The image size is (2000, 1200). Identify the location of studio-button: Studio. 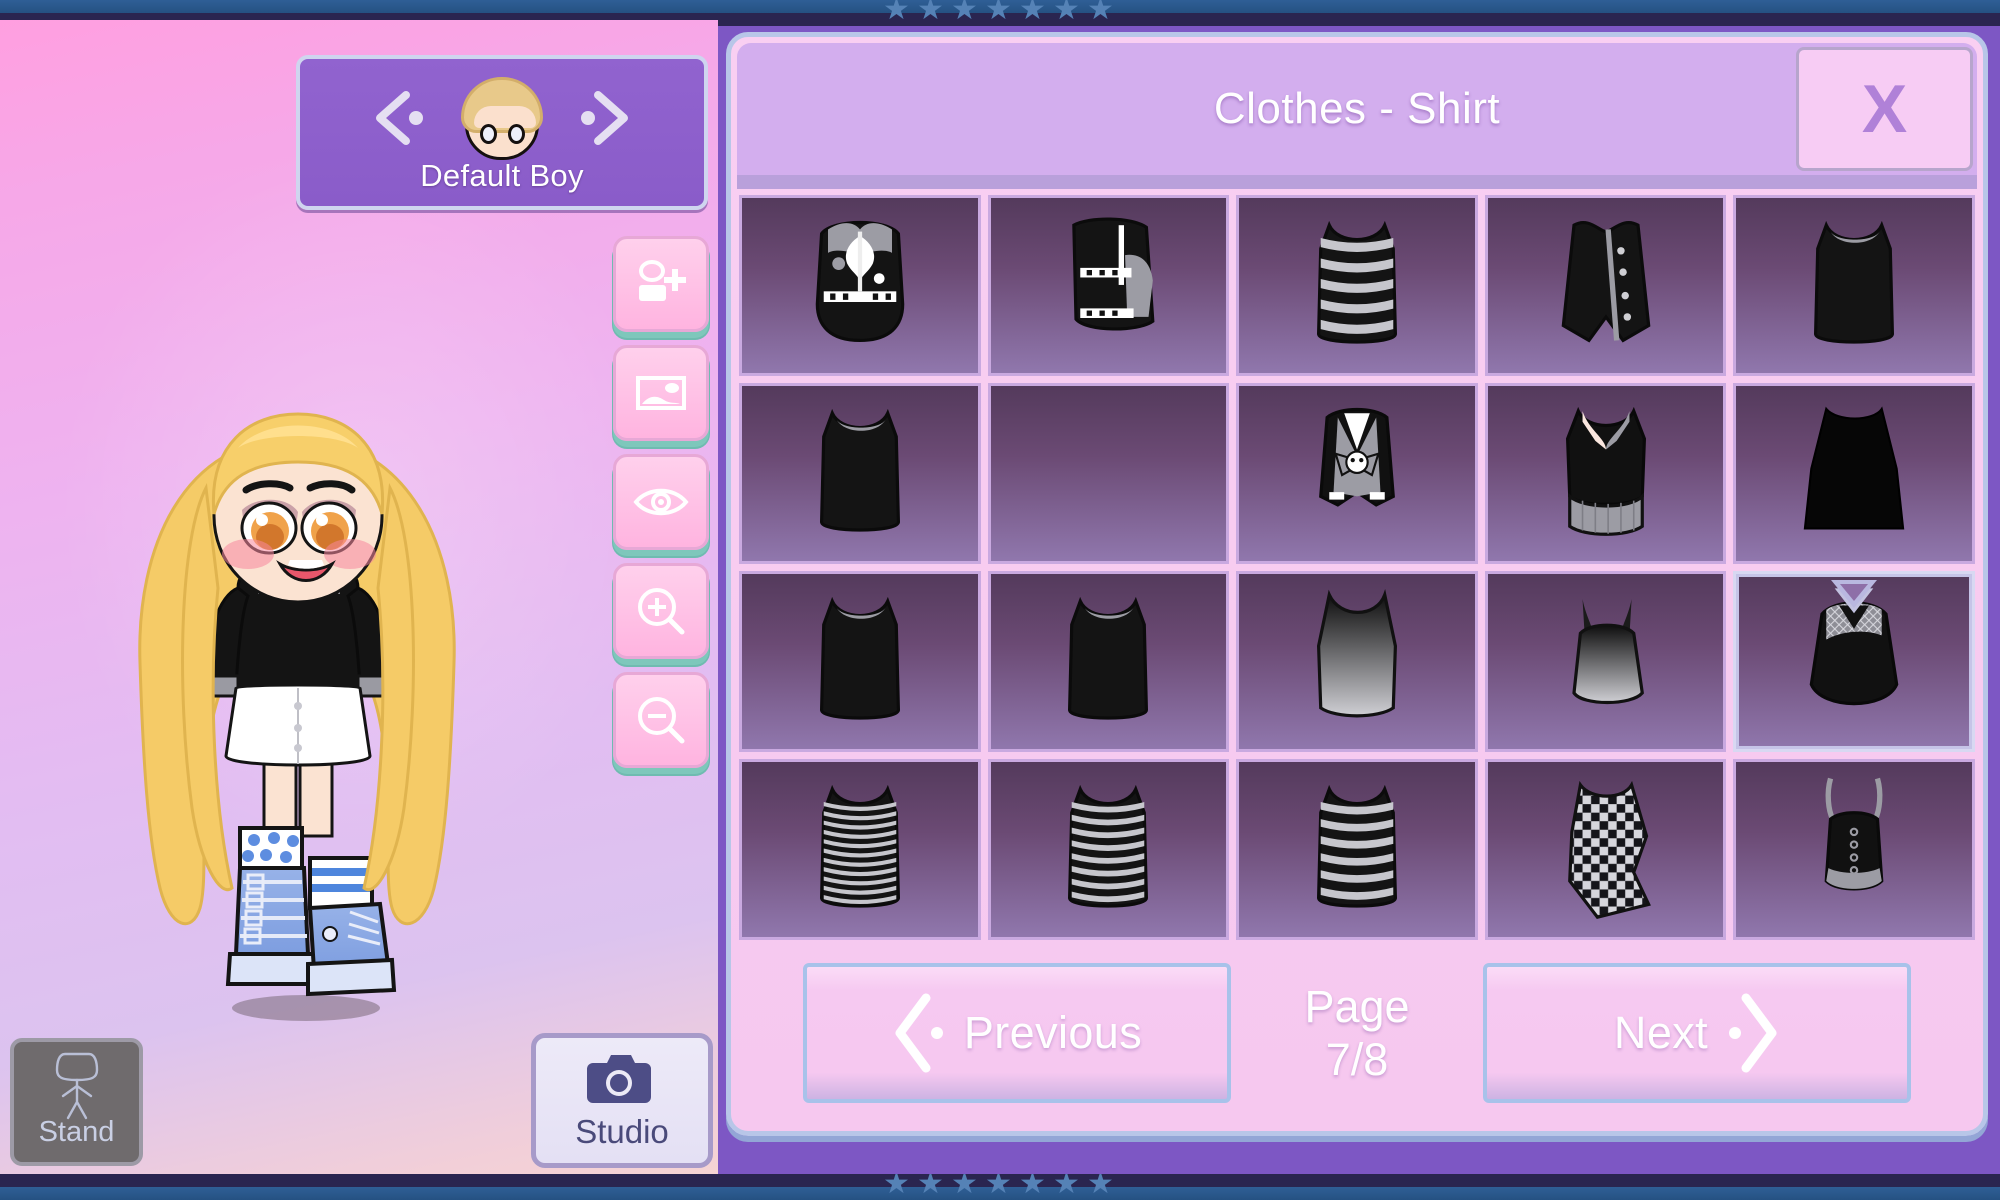
(622, 1100).